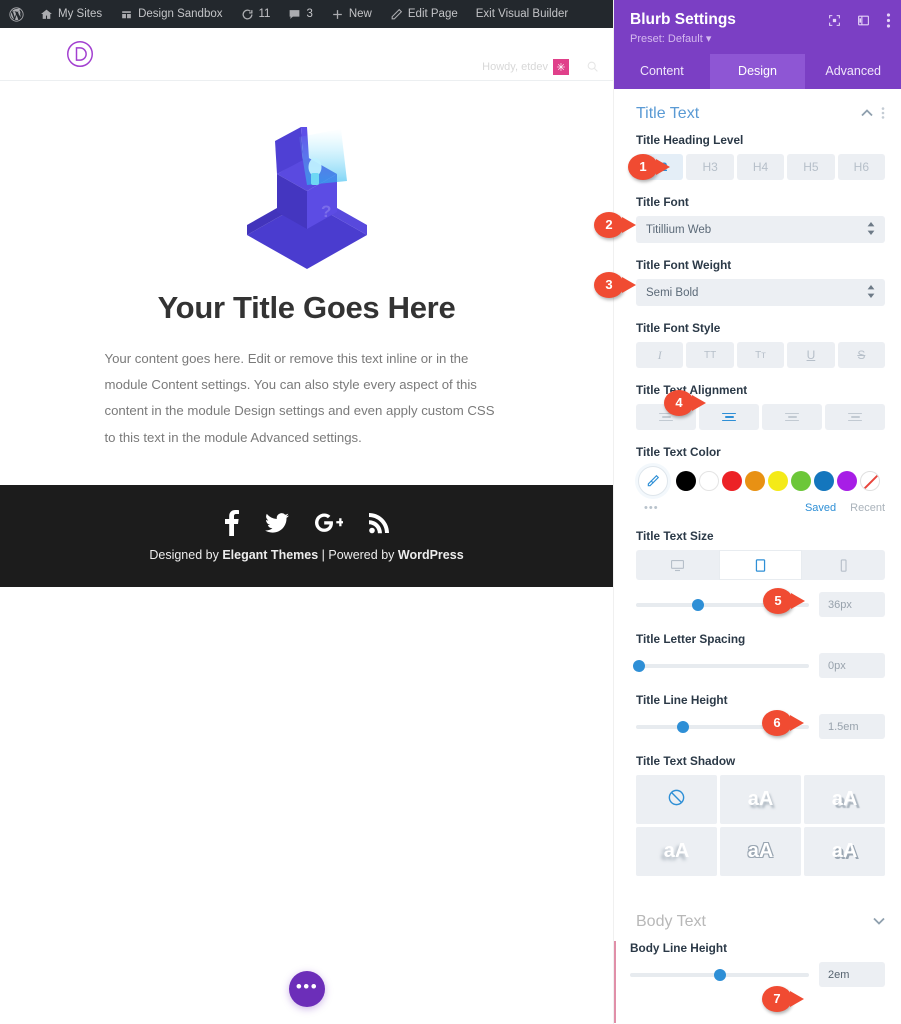 The width and height of the screenshot is (901, 1024). I want to click on adminbar-item-comments: 3, so click(300, 14).